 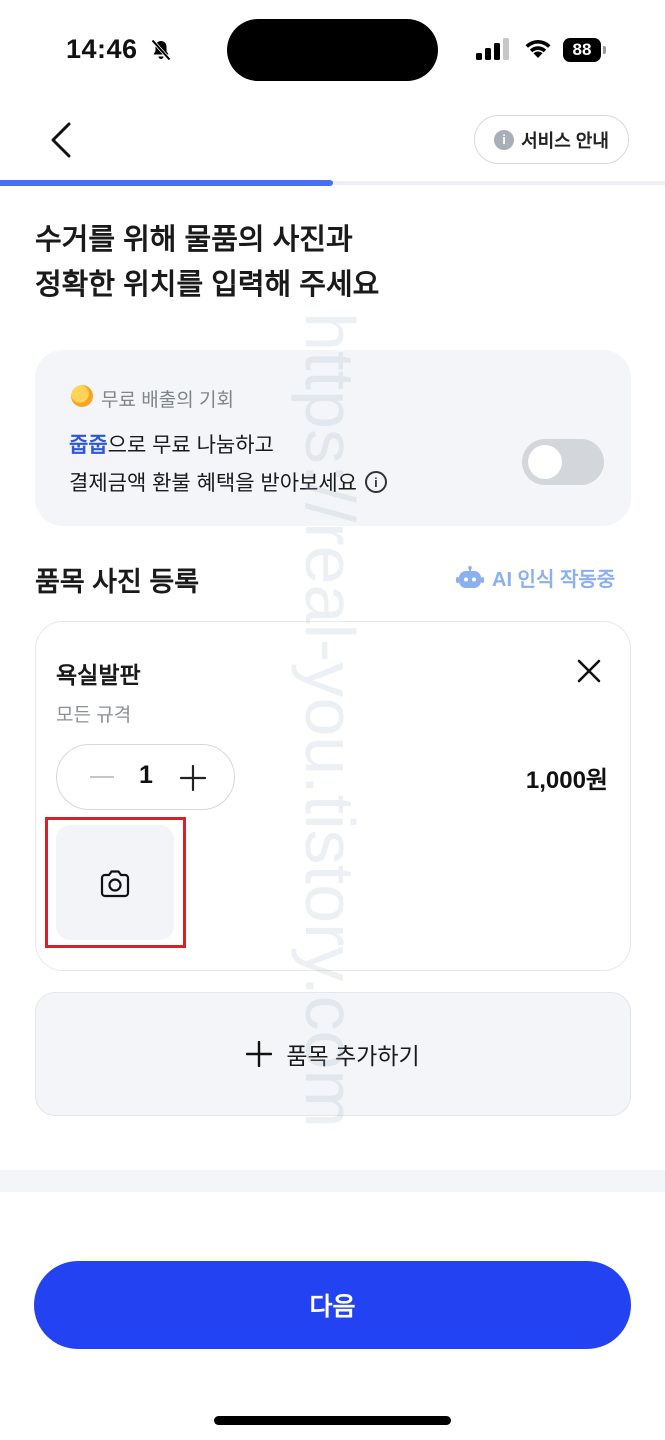 What do you see at coordinates (332, 1420) in the screenshot?
I see `home-indicator` at bounding box center [332, 1420].